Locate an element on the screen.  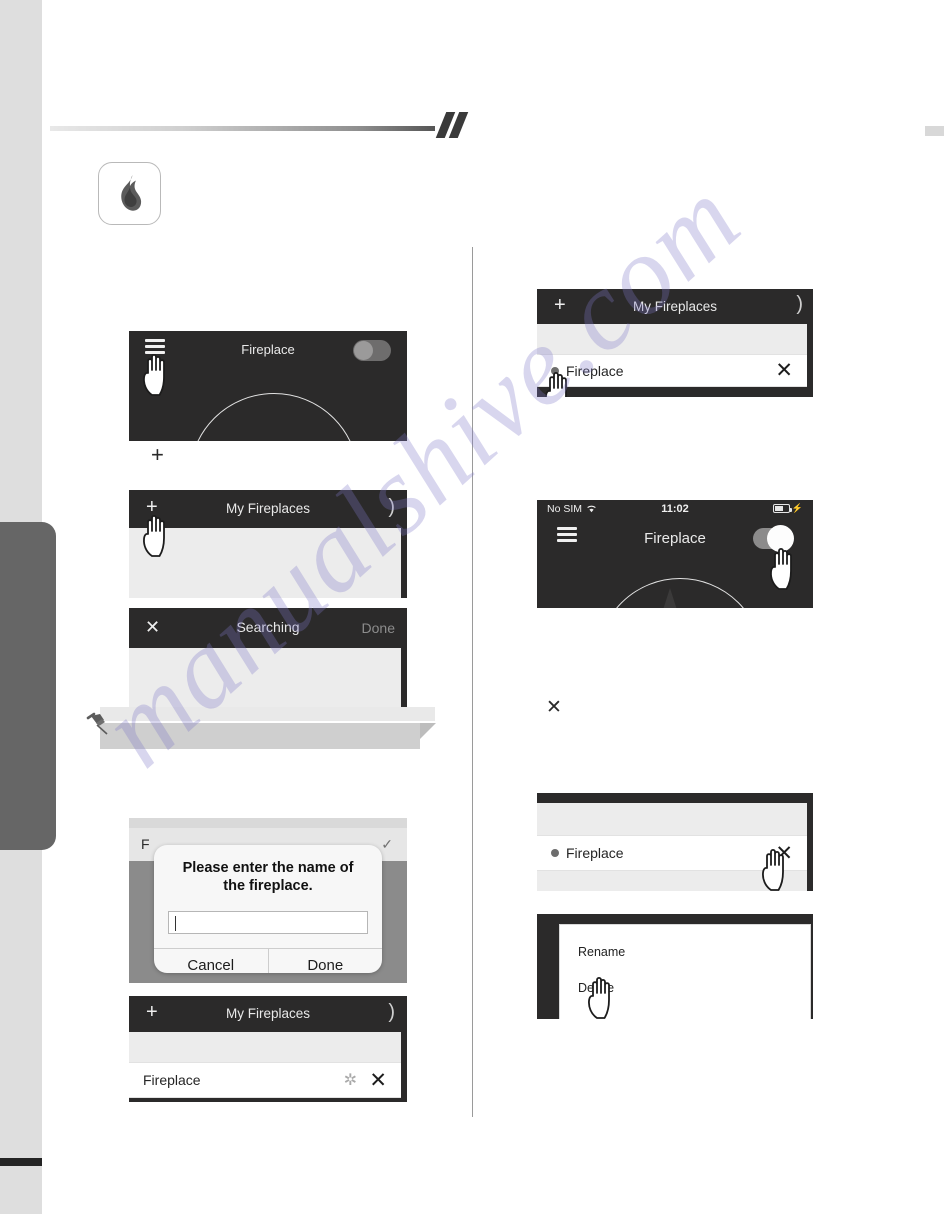
context-menu-card: Rename Delete is located at coordinates (685, 971).